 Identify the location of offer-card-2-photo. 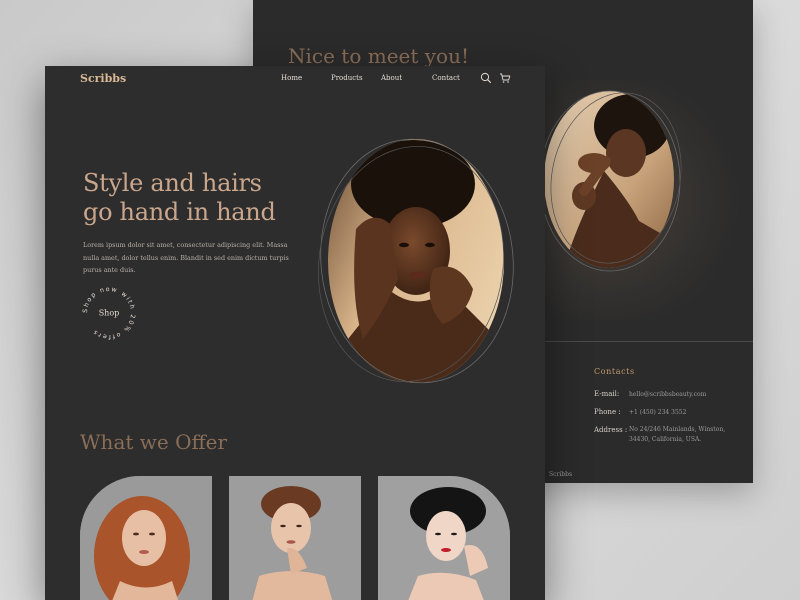
(295, 538).